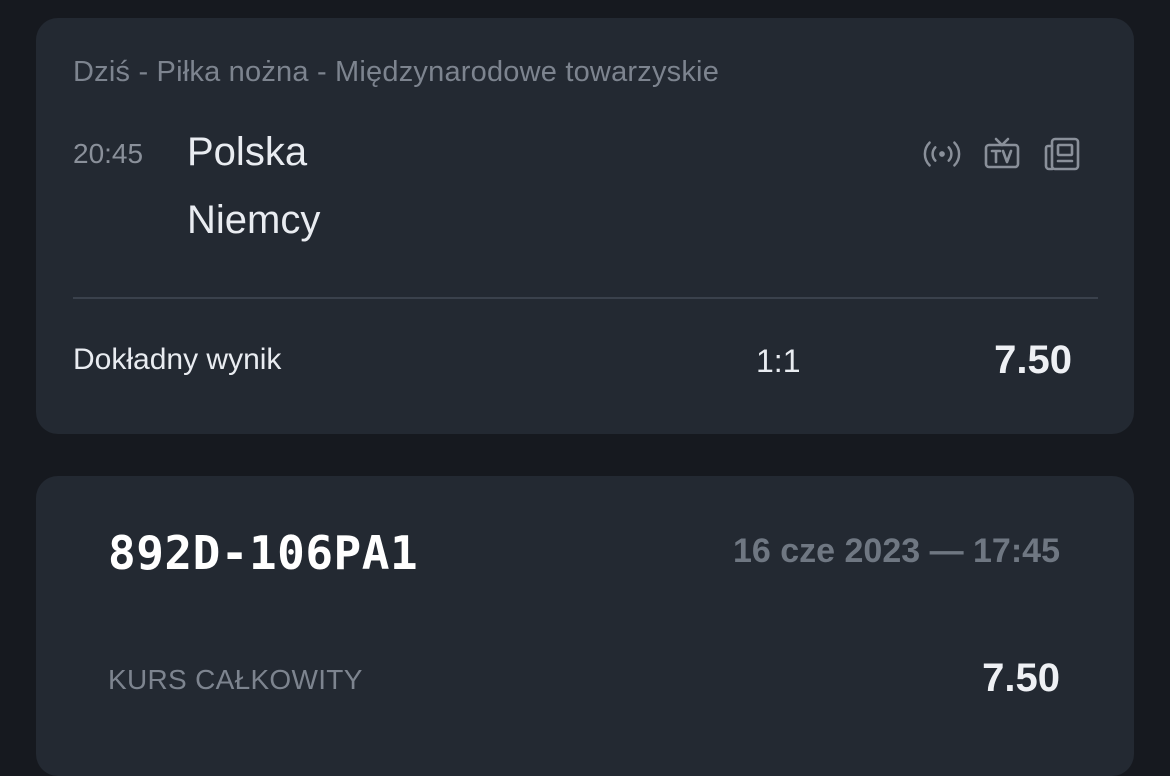  What do you see at coordinates (263, 553) in the screenshot?
I see `bet-slip-id: 892D-106PA1` at bounding box center [263, 553].